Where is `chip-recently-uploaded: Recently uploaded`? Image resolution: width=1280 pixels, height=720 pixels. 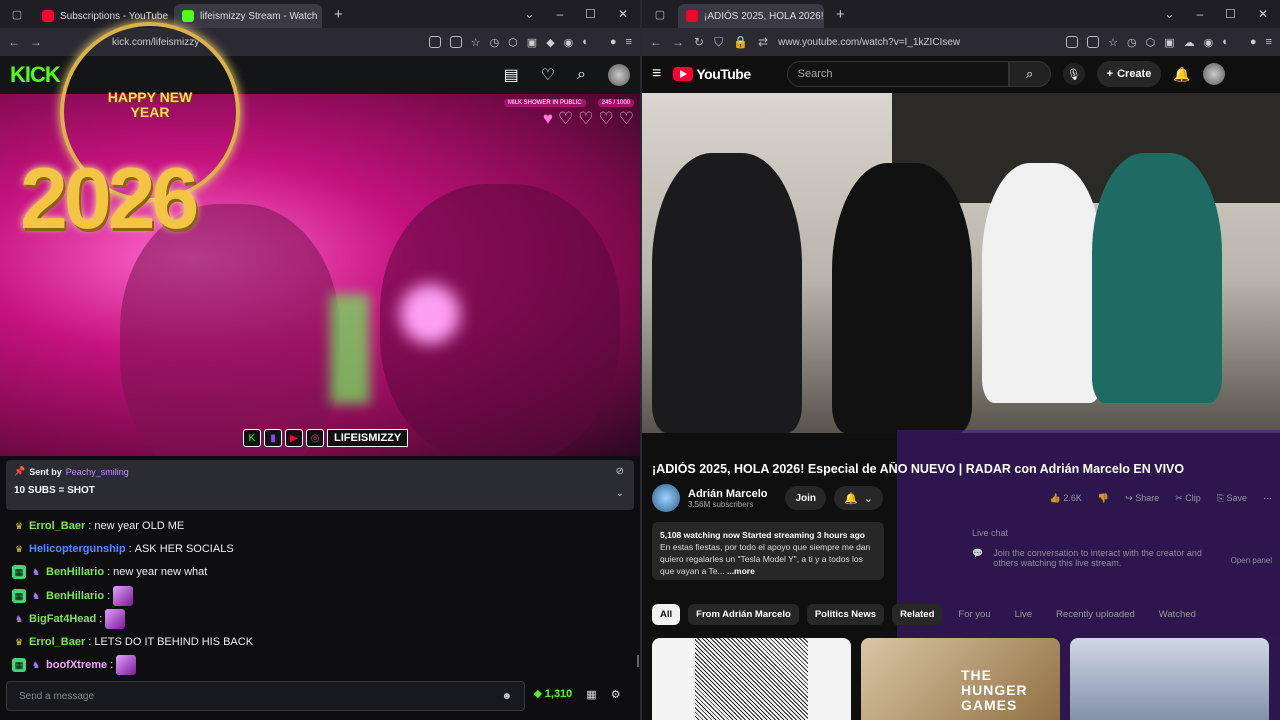
chip-recently-uploaded: Recently uploaded is located at coordinates (1095, 614).